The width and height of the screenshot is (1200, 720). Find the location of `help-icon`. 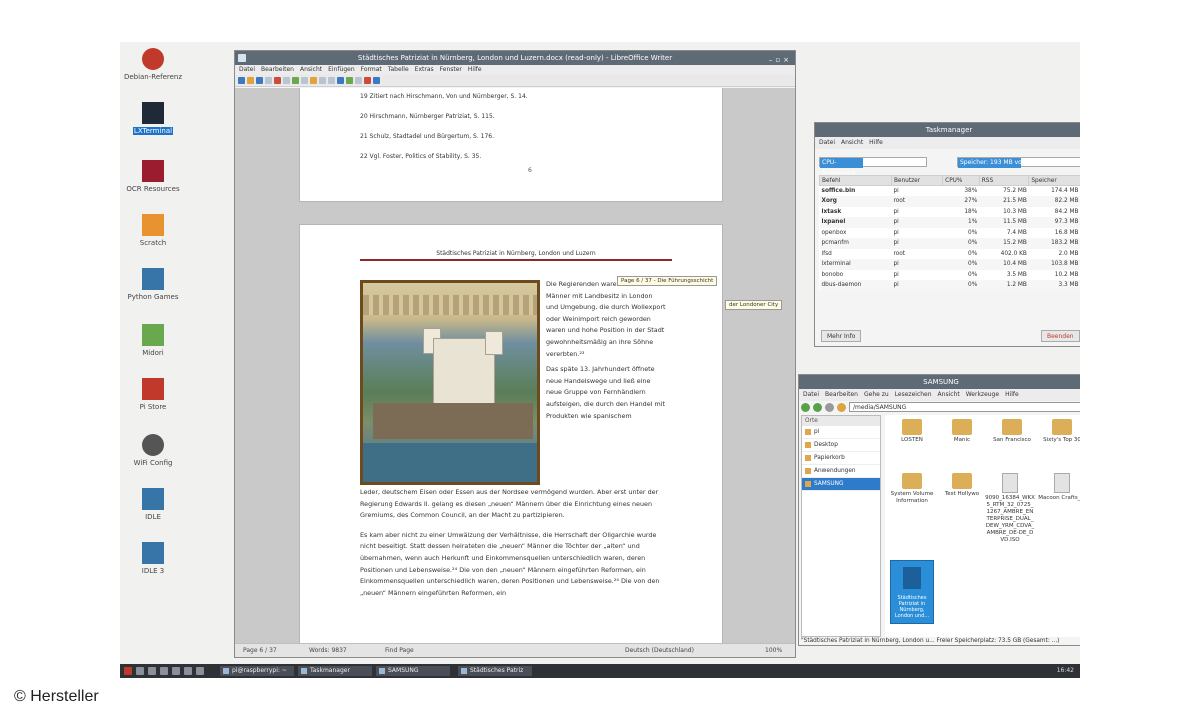

help-icon is located at coordinates (376, 80).